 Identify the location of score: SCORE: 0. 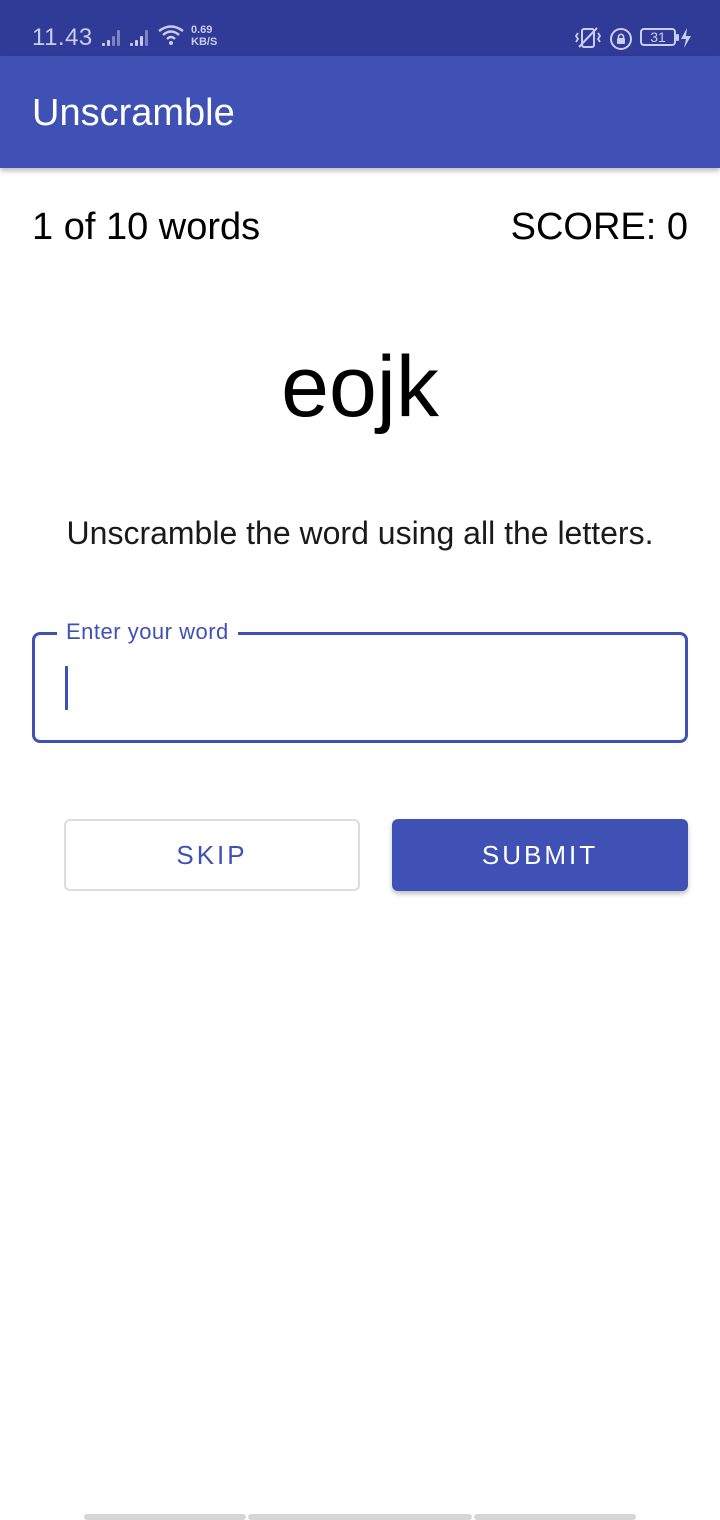
(599, 227).